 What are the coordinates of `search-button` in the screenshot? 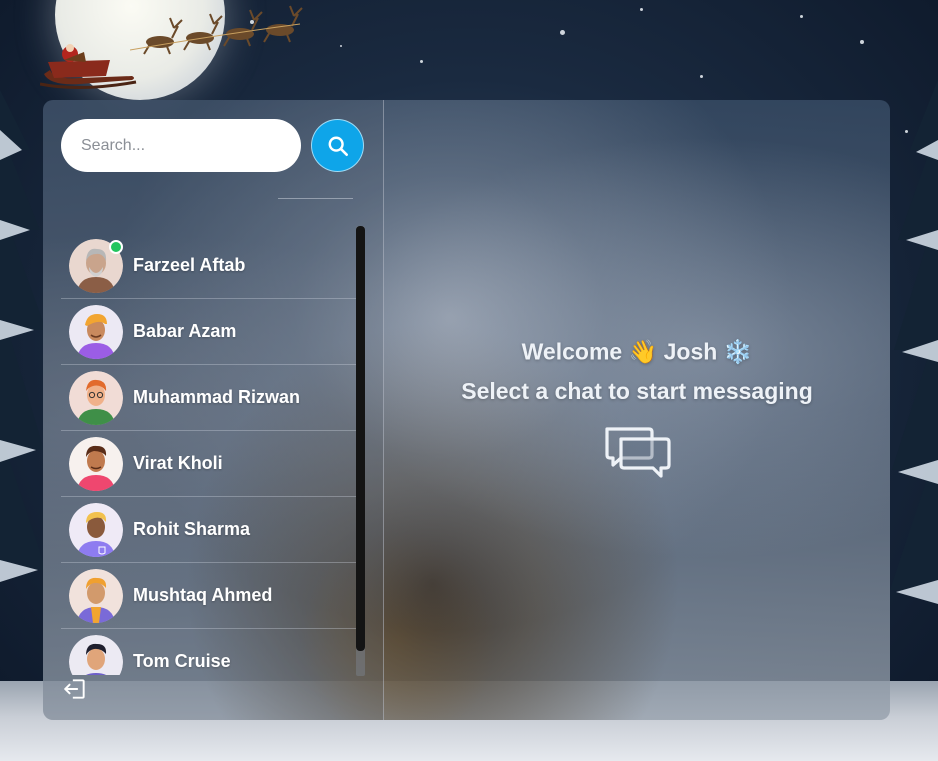 It's located at (337, 145).